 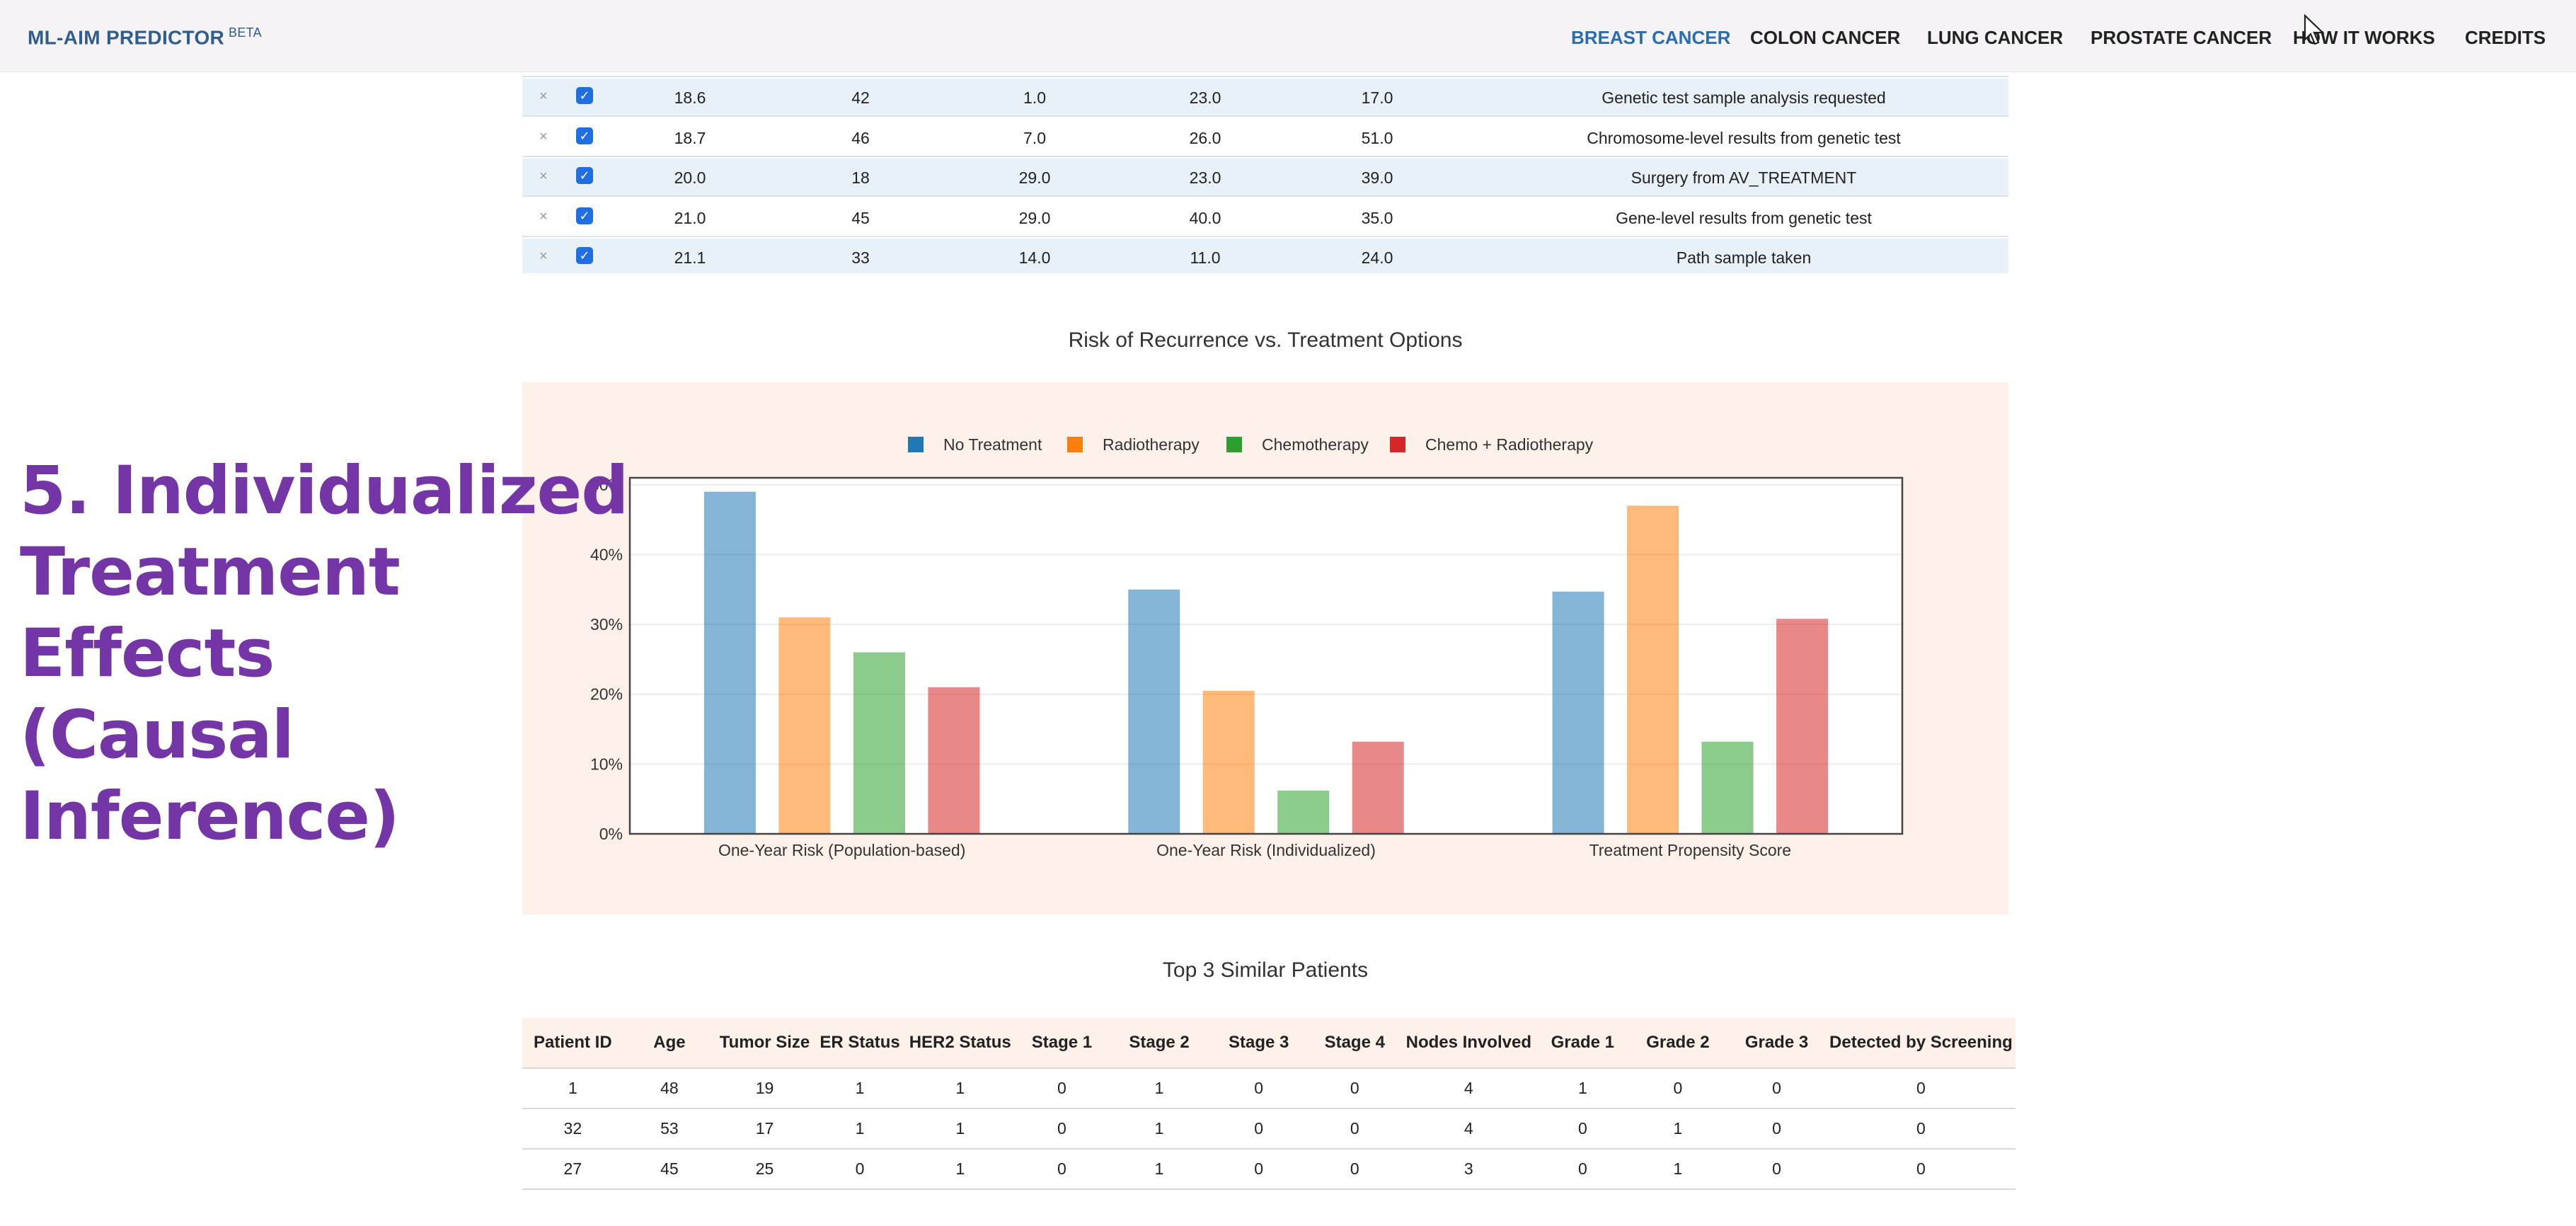 What do you see at coordinates (670, 1129) in the screenshot?
I see `table-cell: 53` at bounding box center [670, 1129].